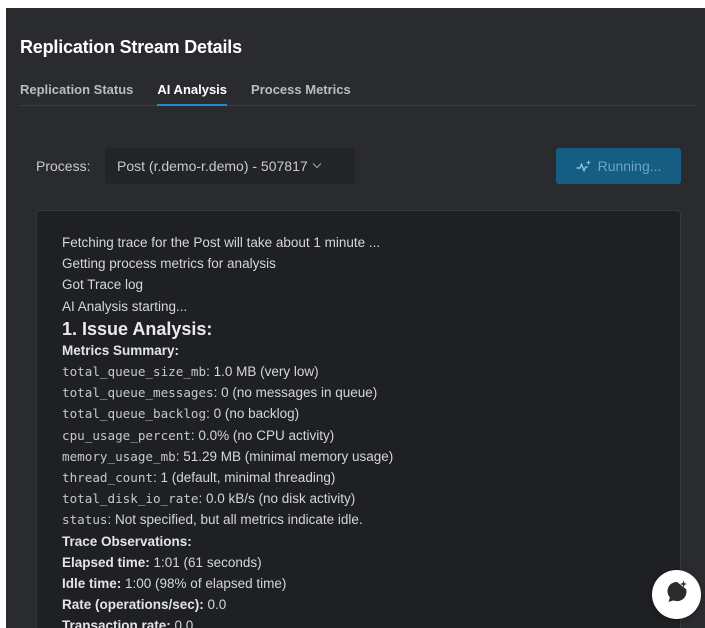 The image size is (705, 628). Describe the element at coordinates (126, 435) in the screenshot. I see `metric-key: cpu_usage_percent` at that location.